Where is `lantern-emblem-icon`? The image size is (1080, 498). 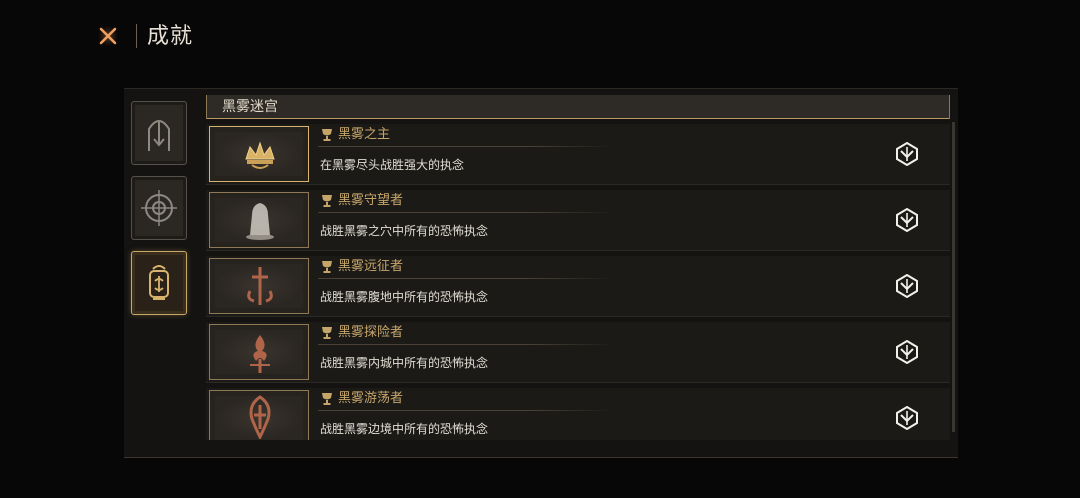 lantern-emblem-icon is located at coordinates (159, 282).